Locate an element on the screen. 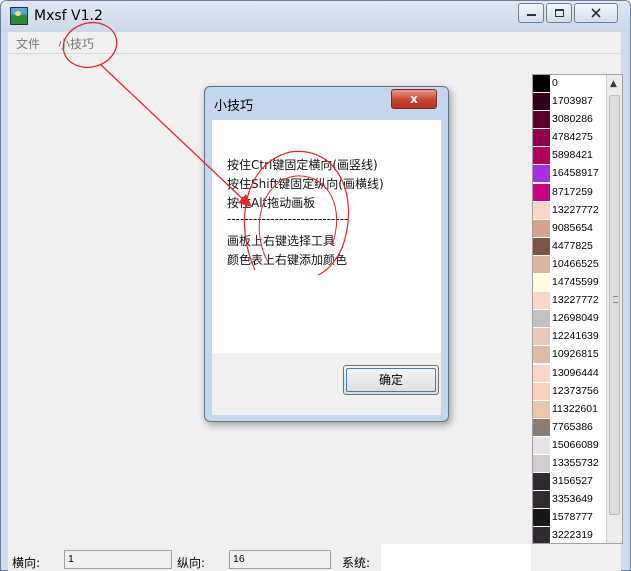  color-value: 11322601 is located at coordinates (575, 408).